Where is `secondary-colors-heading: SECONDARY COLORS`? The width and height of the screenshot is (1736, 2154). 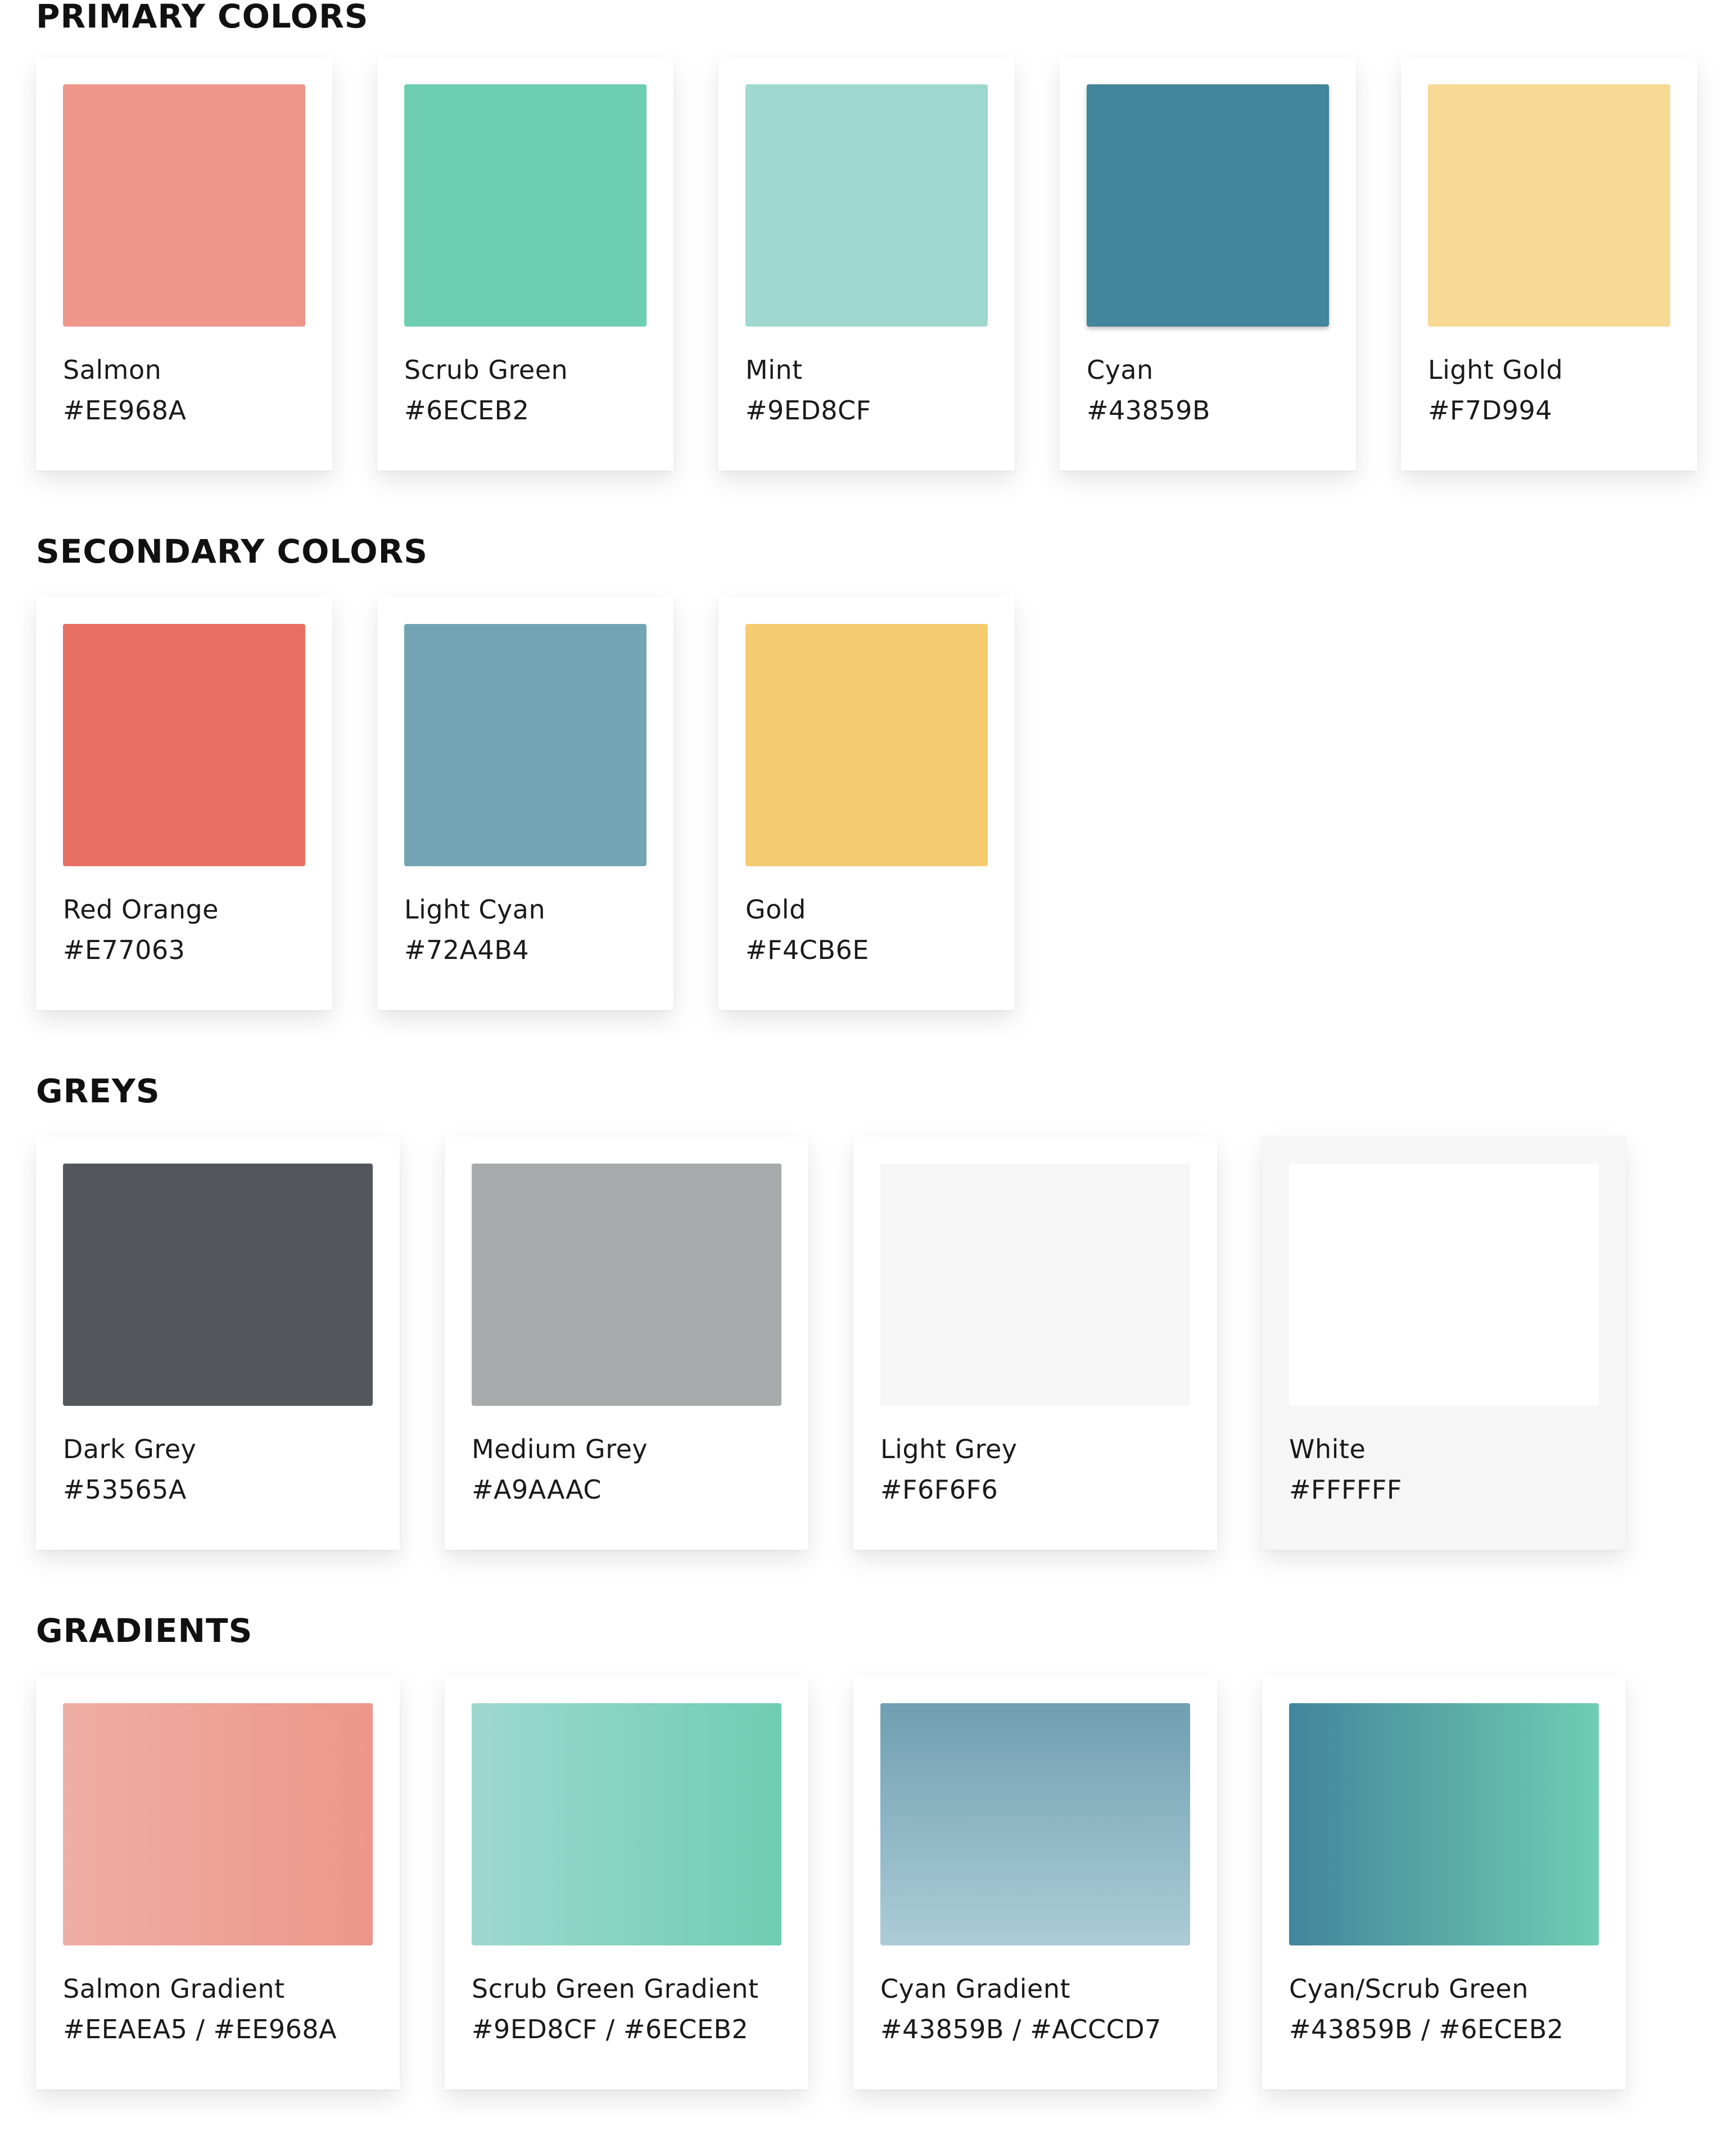
secondary-colors-heading: SECONDARY COLORS is located at coordinates (232, 551).